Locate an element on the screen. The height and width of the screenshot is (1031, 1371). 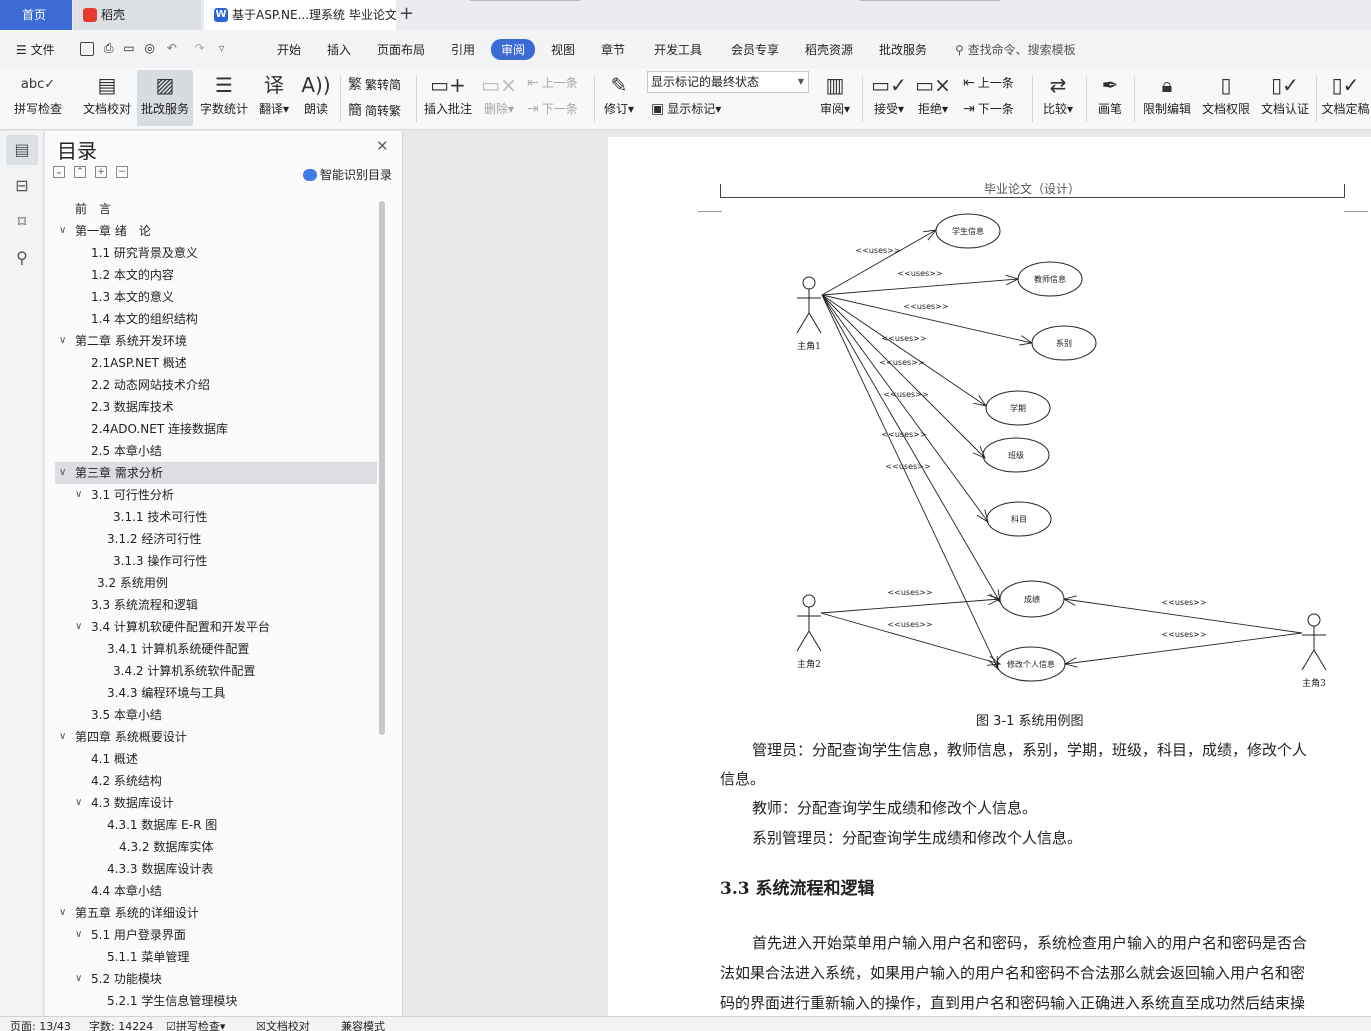
toc-item: 5.1.1 菜单管理 is located at coordinates (216, 957).